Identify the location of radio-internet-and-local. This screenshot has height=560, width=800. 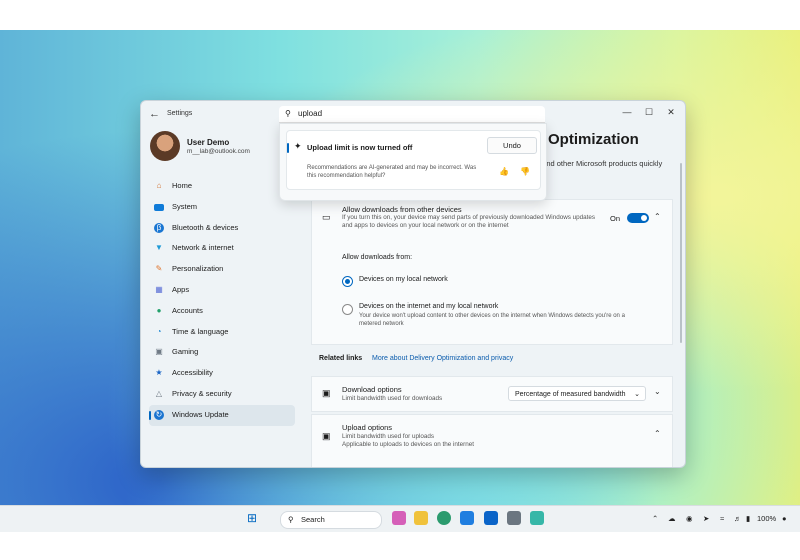
(347, 309).